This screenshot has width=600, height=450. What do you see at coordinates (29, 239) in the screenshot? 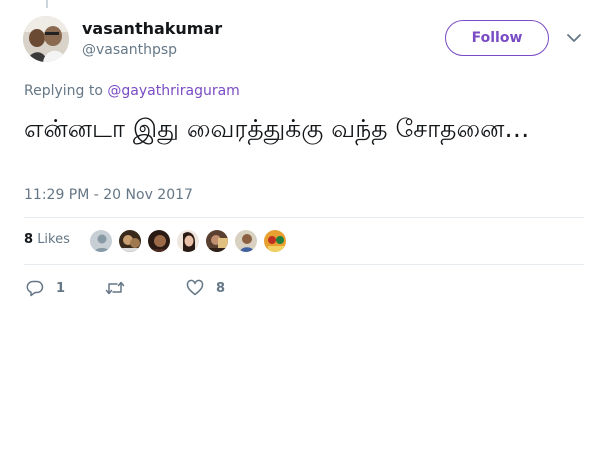
I see `likes-count: 8` at bounding box center [29, 239].